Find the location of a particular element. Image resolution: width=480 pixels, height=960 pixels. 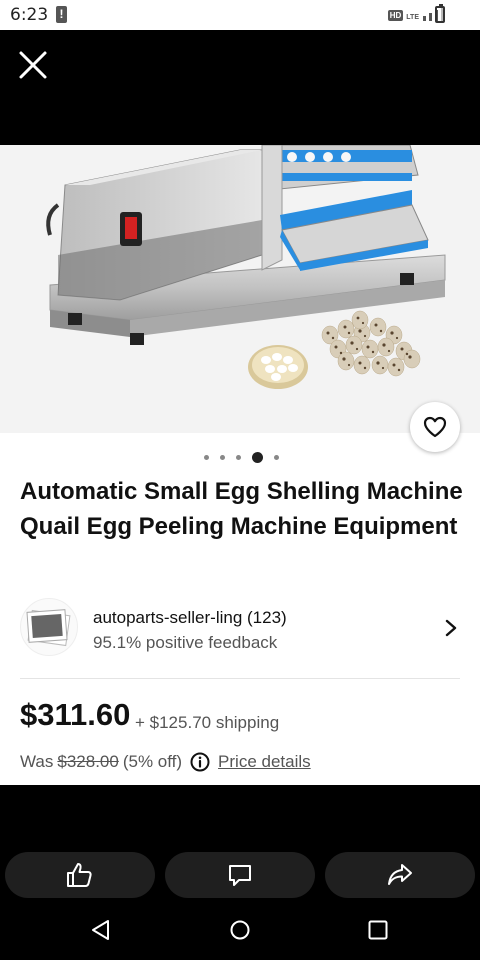

close-icon is located at coordinates (33, 65).